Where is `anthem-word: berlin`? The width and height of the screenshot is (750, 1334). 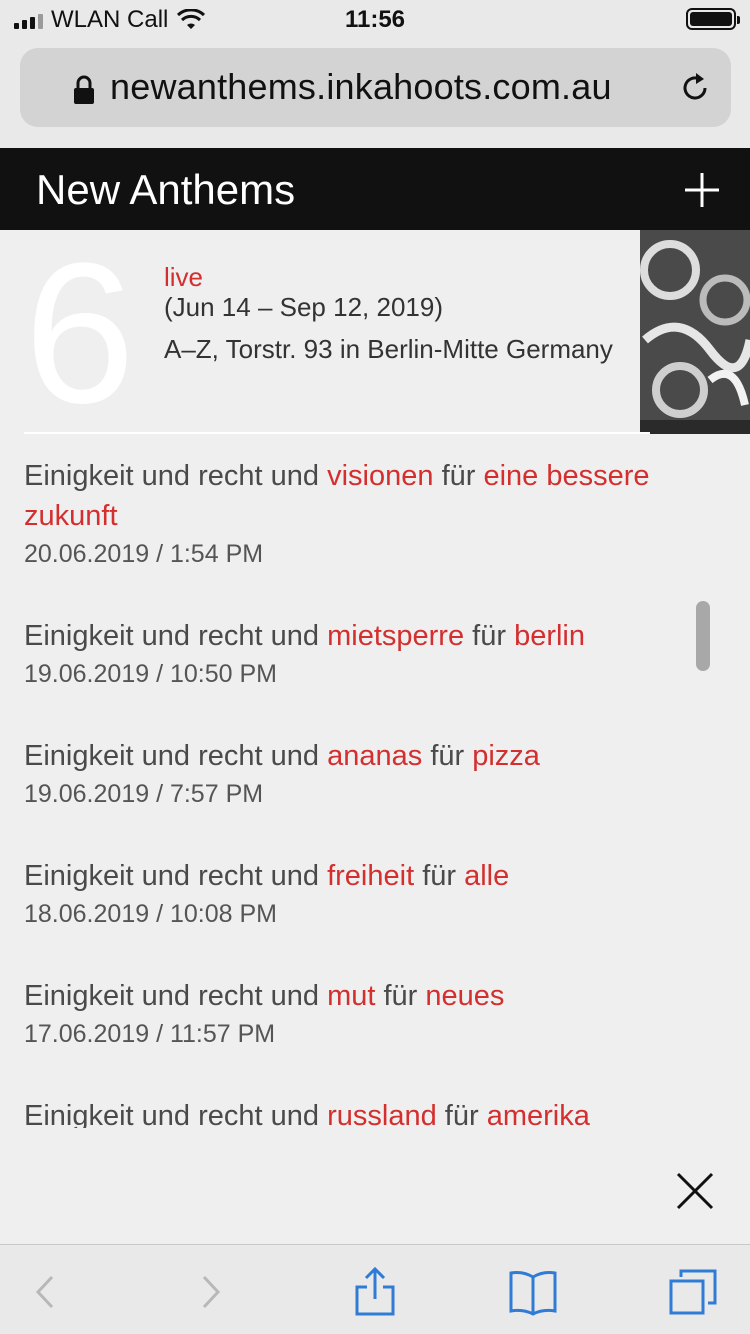 anthem-word: berlin is located at coordinates (549, 636).